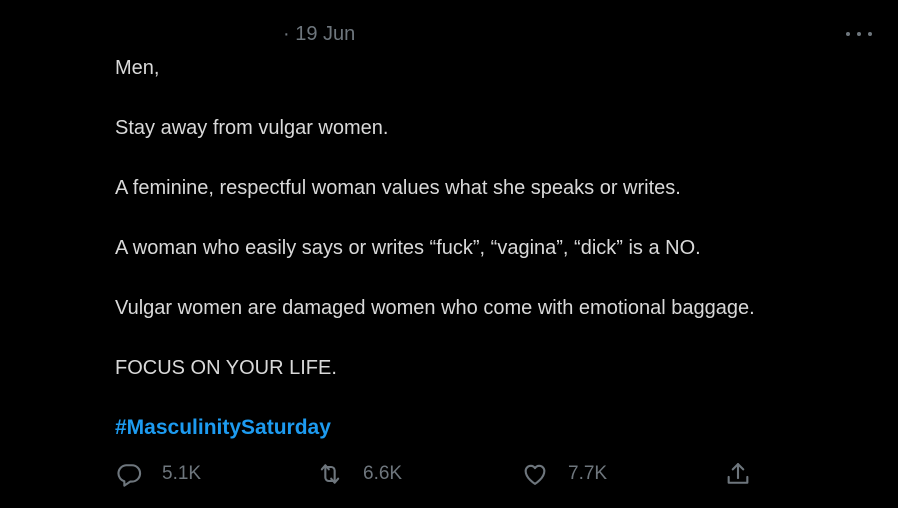 Image resolution: width=898 pixels, height=508 pixels. I want to click on share-icon, so click(738, 473).